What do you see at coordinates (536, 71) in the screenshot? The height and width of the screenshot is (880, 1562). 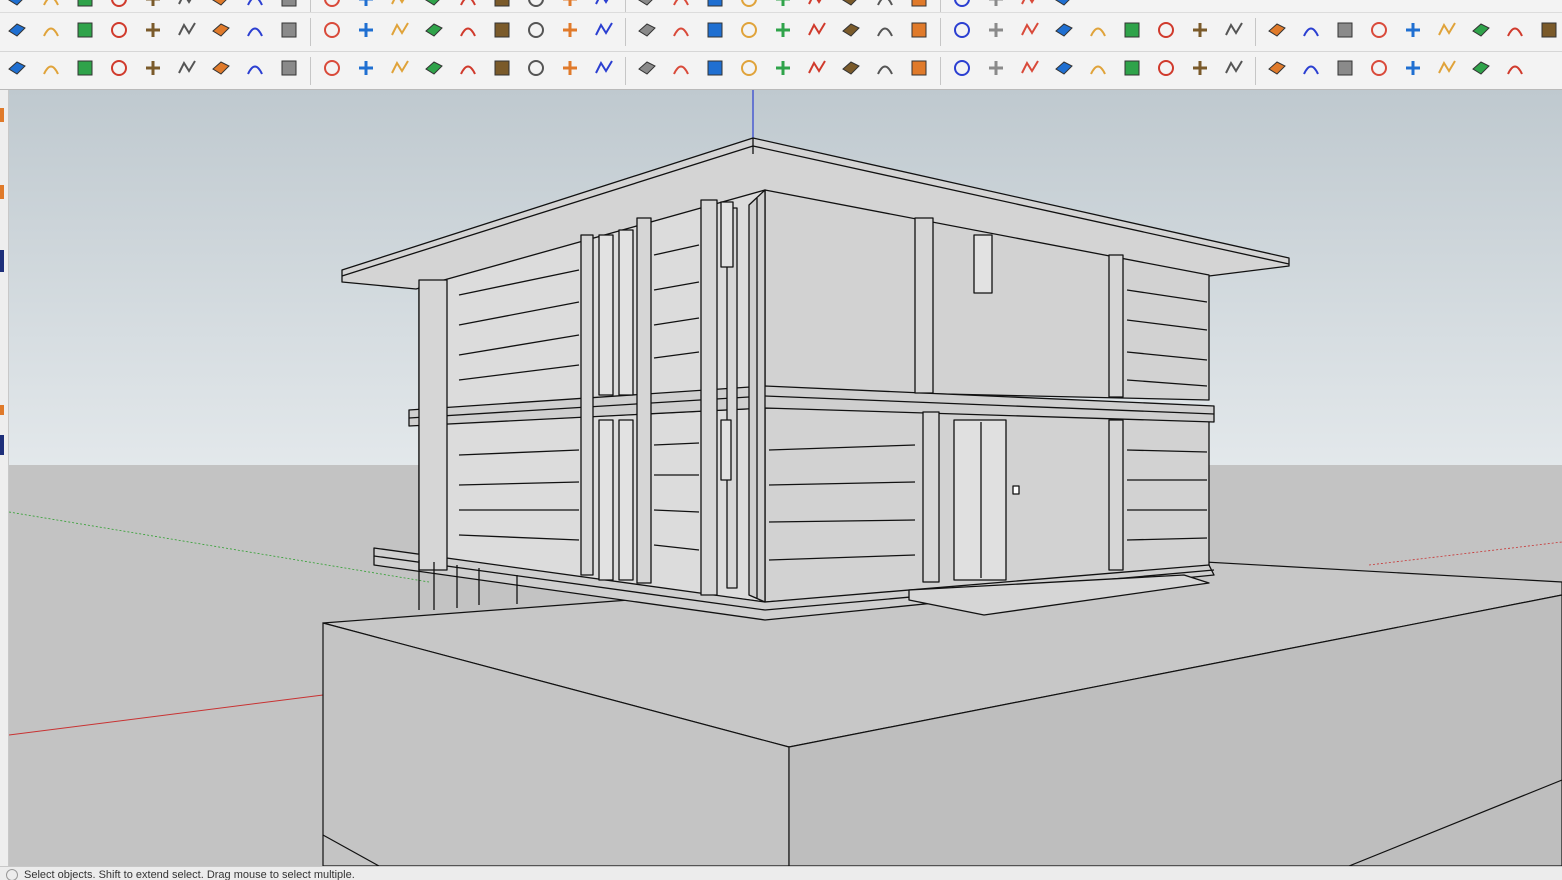 I see `arc-5-button` at bounding box center [536, 71].